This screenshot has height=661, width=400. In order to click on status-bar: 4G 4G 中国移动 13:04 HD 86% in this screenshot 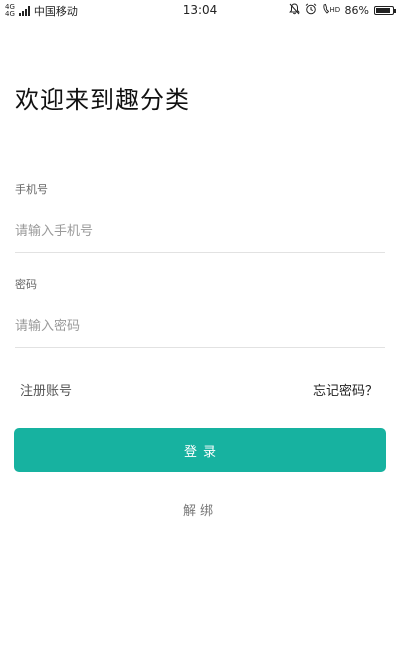, I will do `click(200, 10)`.